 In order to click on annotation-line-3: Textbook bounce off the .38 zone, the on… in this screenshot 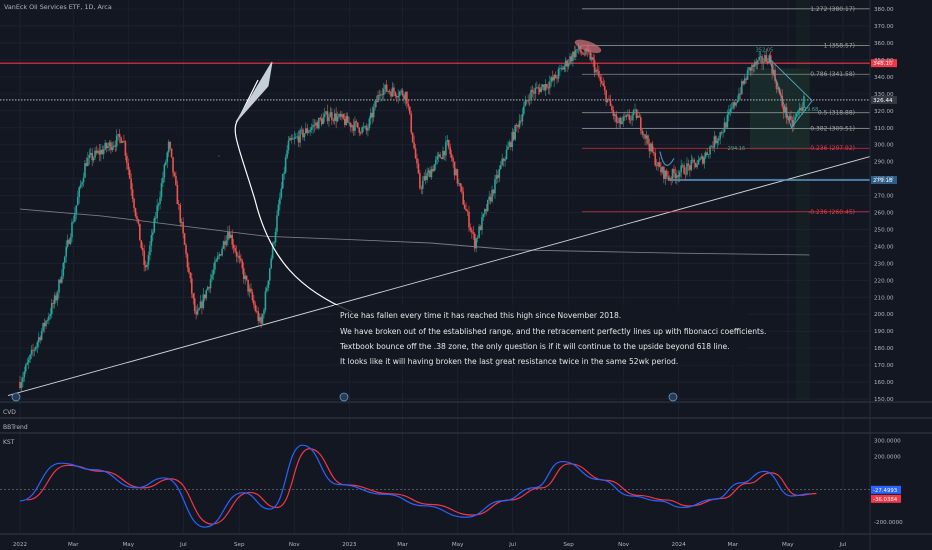, I will do `click(535, 346)`.